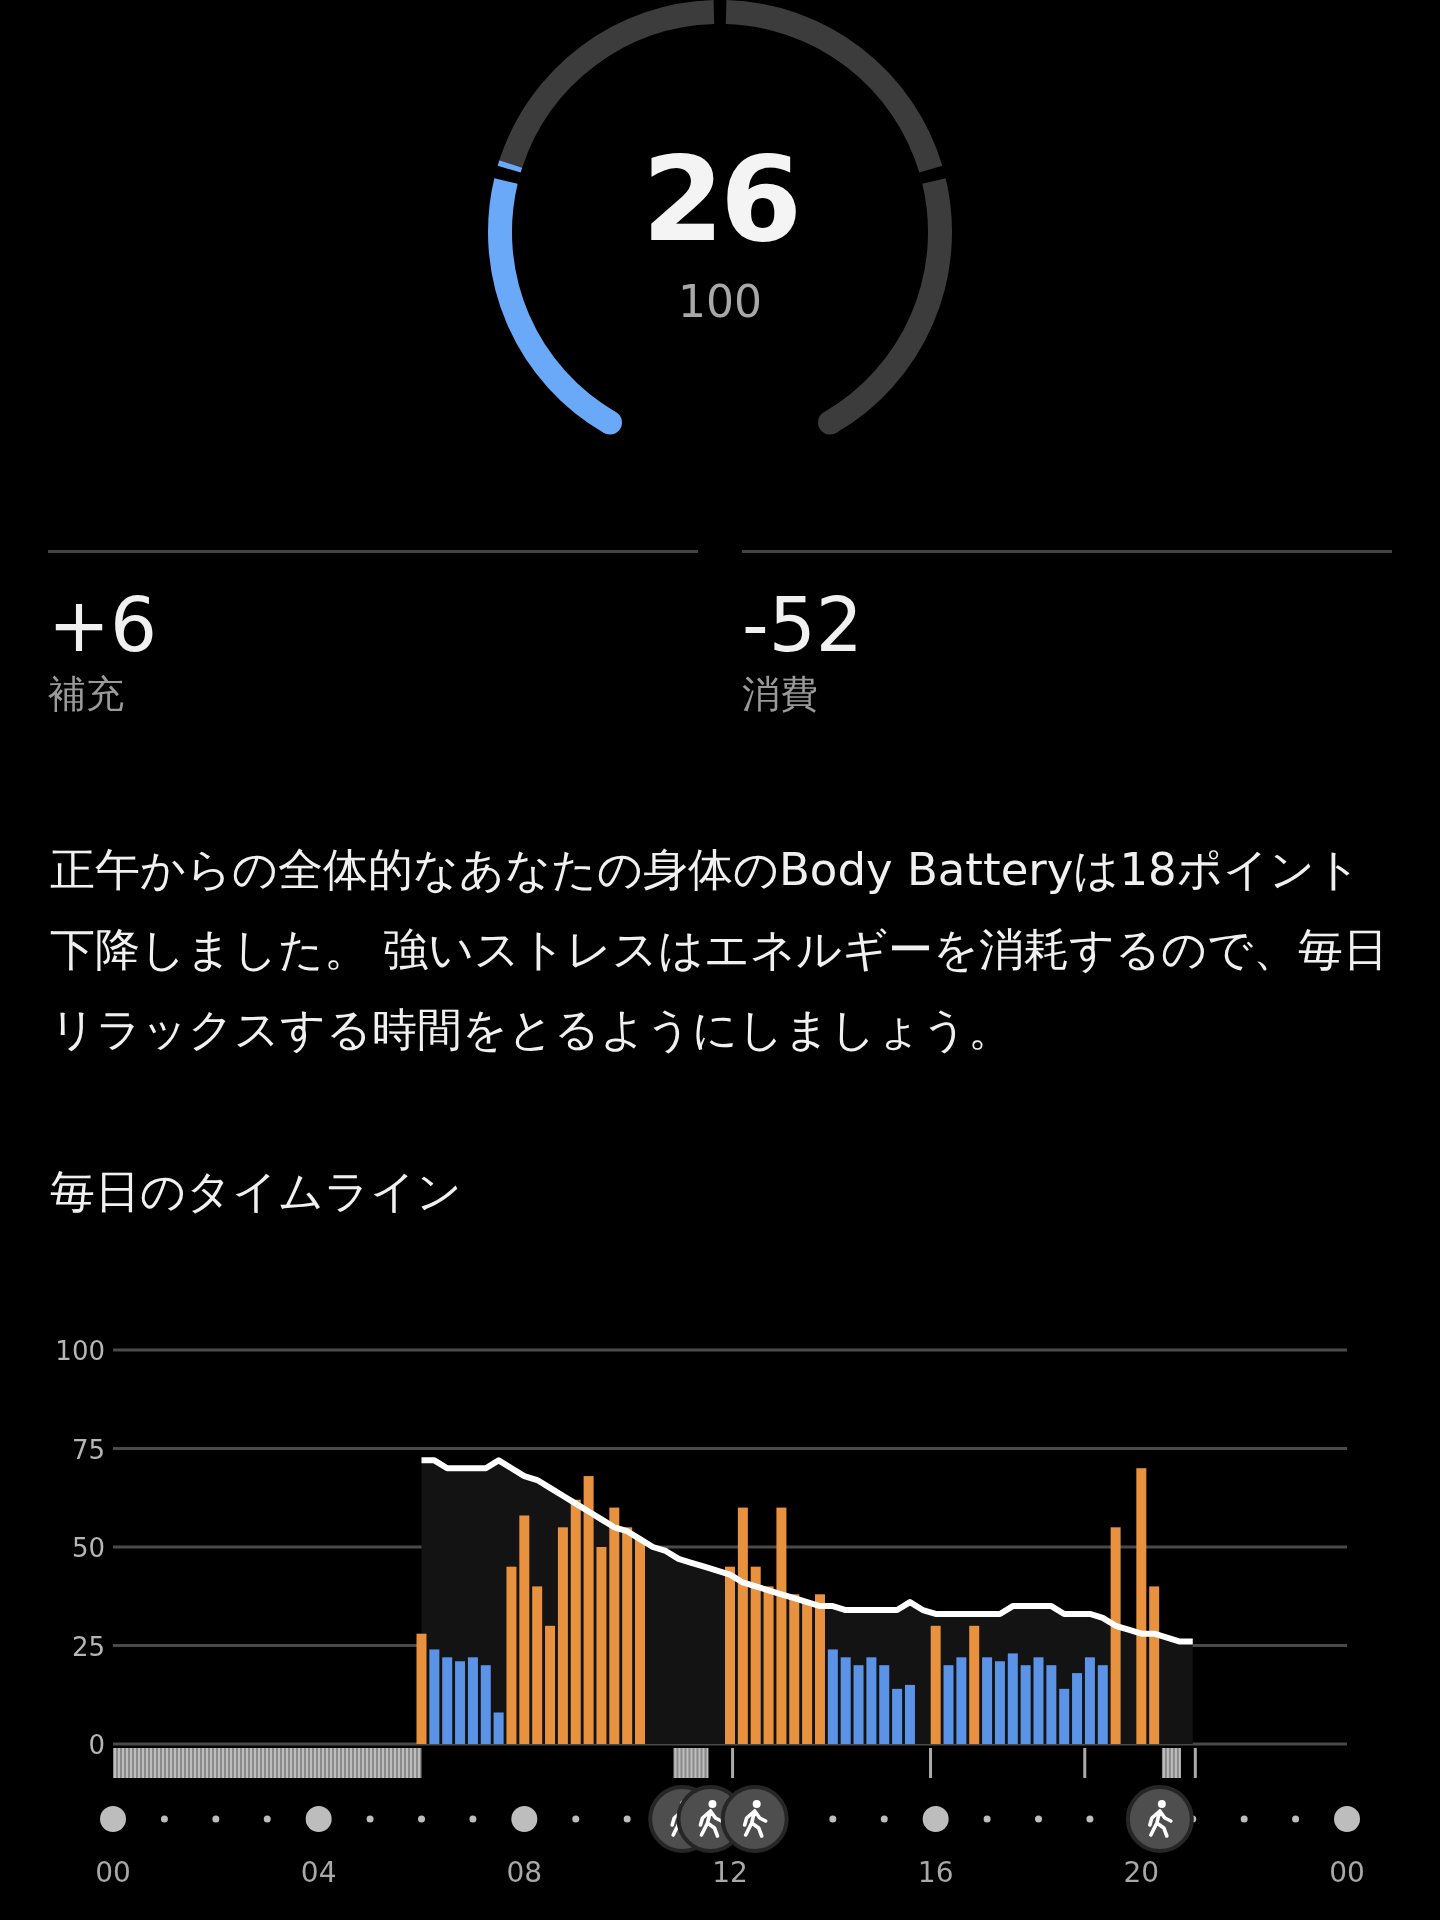  What do you see at coordinates (720, 949) in the screenshot?
I see `summary-text: 正午からの全体的なあなたの身体のBody Batteryは18ポイント下降しました。 強いストレスはエネルギーを消耗するので、毎日リラックスする時間をとるようにしましょう。` at bounding box center [720, 949].